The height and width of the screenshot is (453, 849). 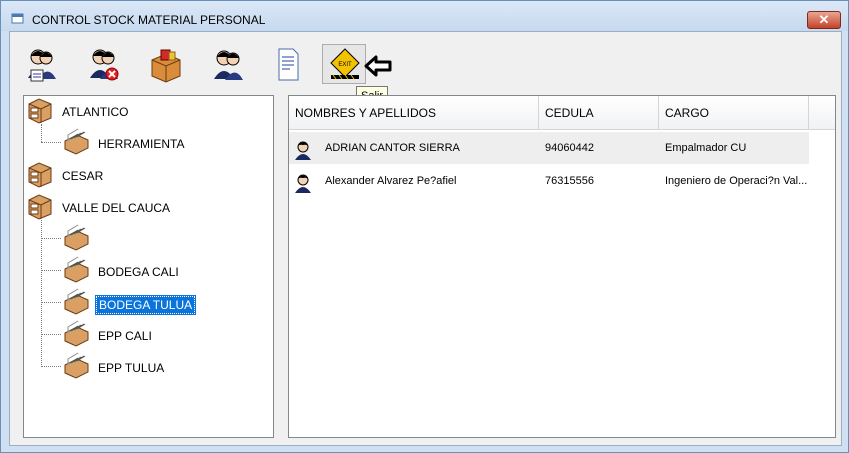 I want to click on people-delete-icon, so click(x=104, y=65).